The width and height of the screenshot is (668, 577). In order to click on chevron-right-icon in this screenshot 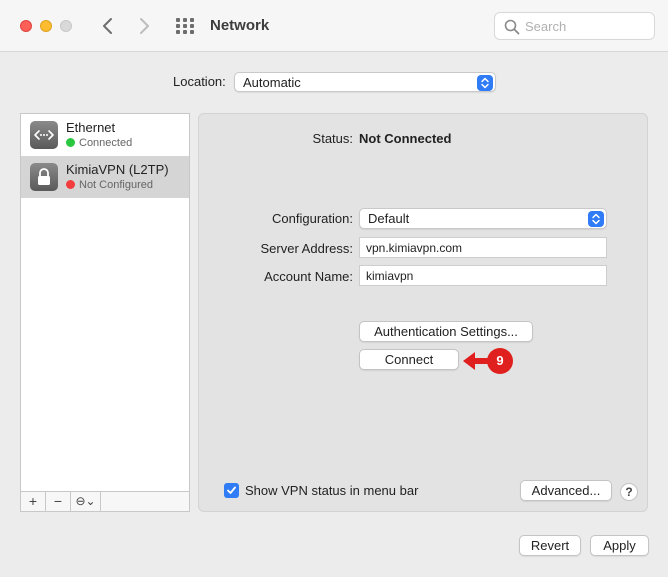, I will do `click(144, 26)`.